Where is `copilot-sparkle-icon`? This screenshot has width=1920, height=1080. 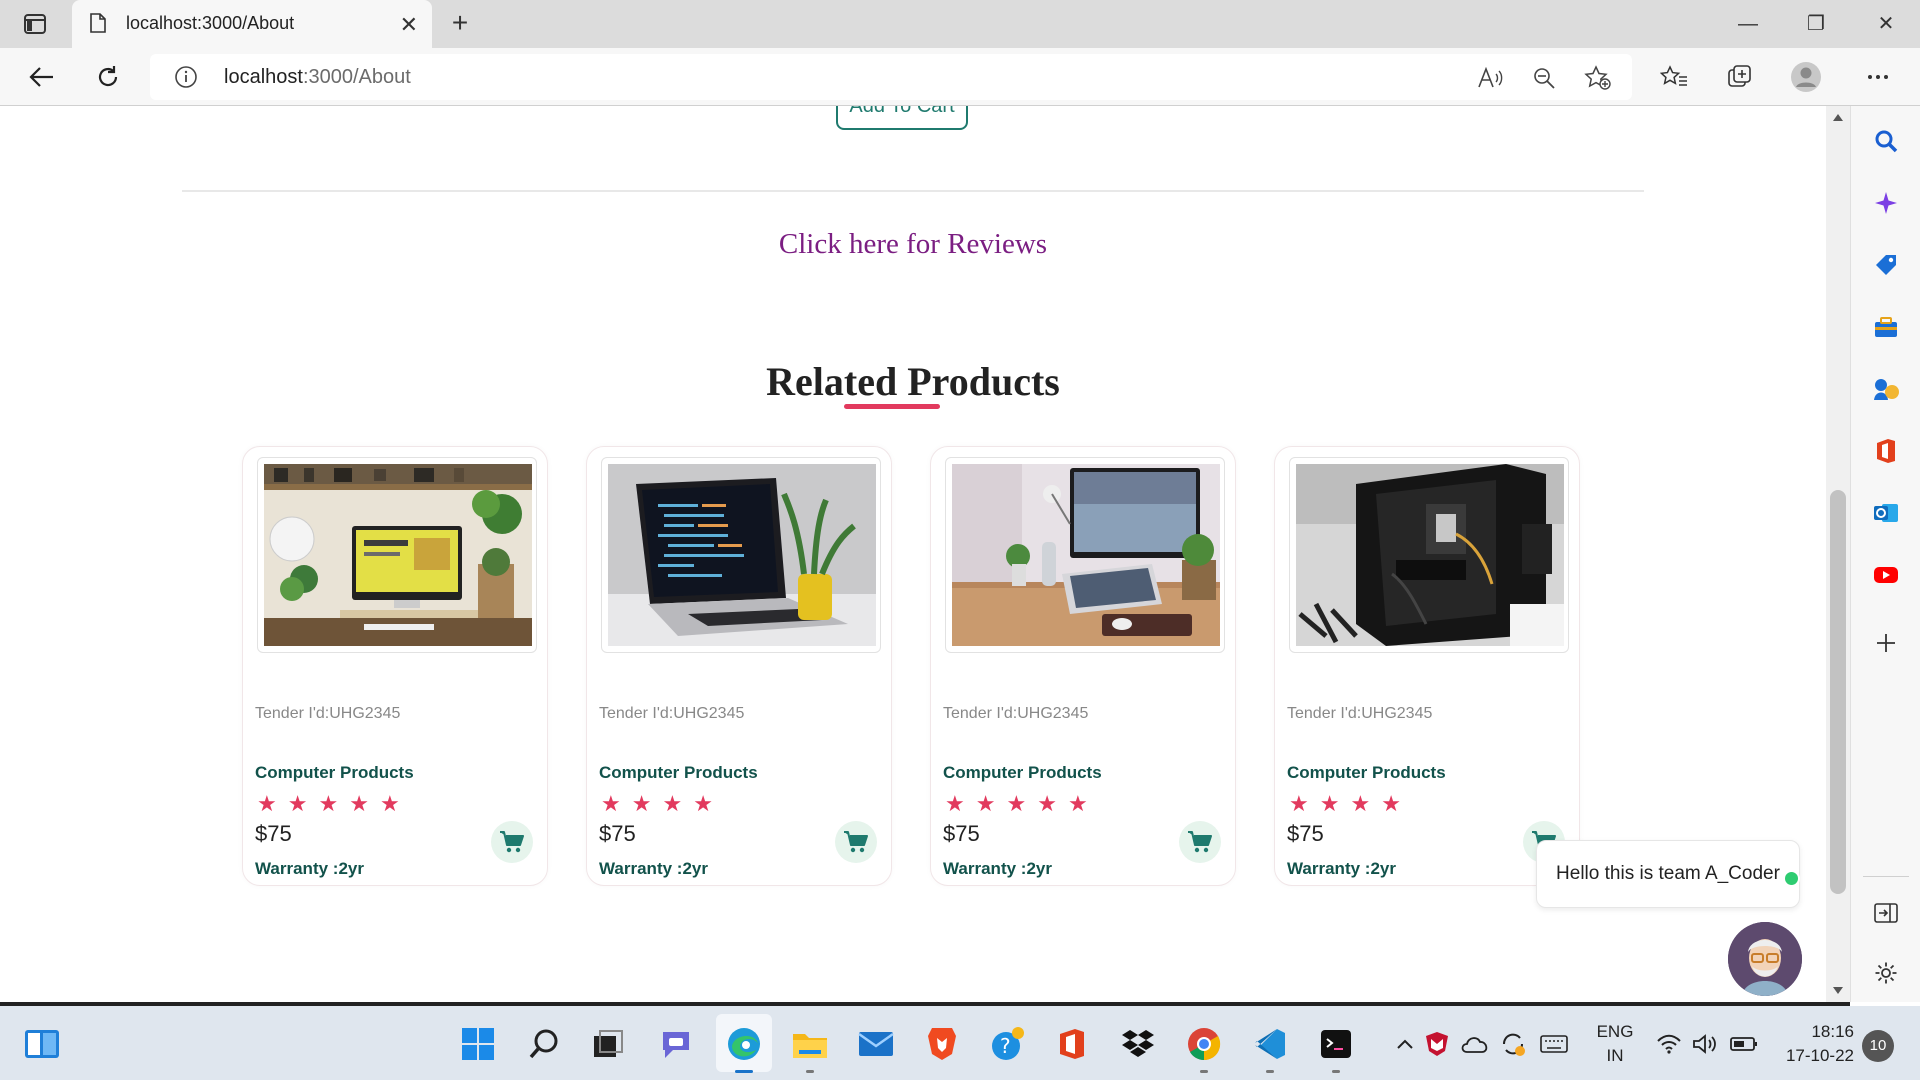
copilot-sparkle-icon is located at coordinates (1886, 203).